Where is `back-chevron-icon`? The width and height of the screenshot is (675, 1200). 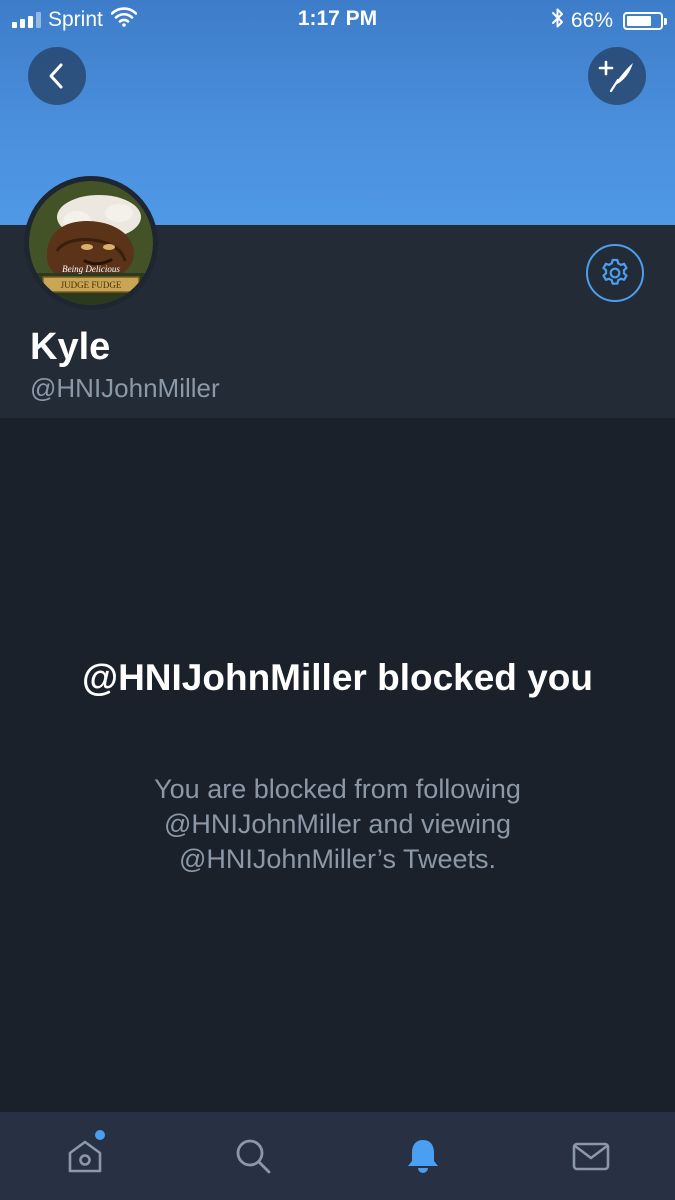
back-chevron-icon is located at coordinates (56, 76).